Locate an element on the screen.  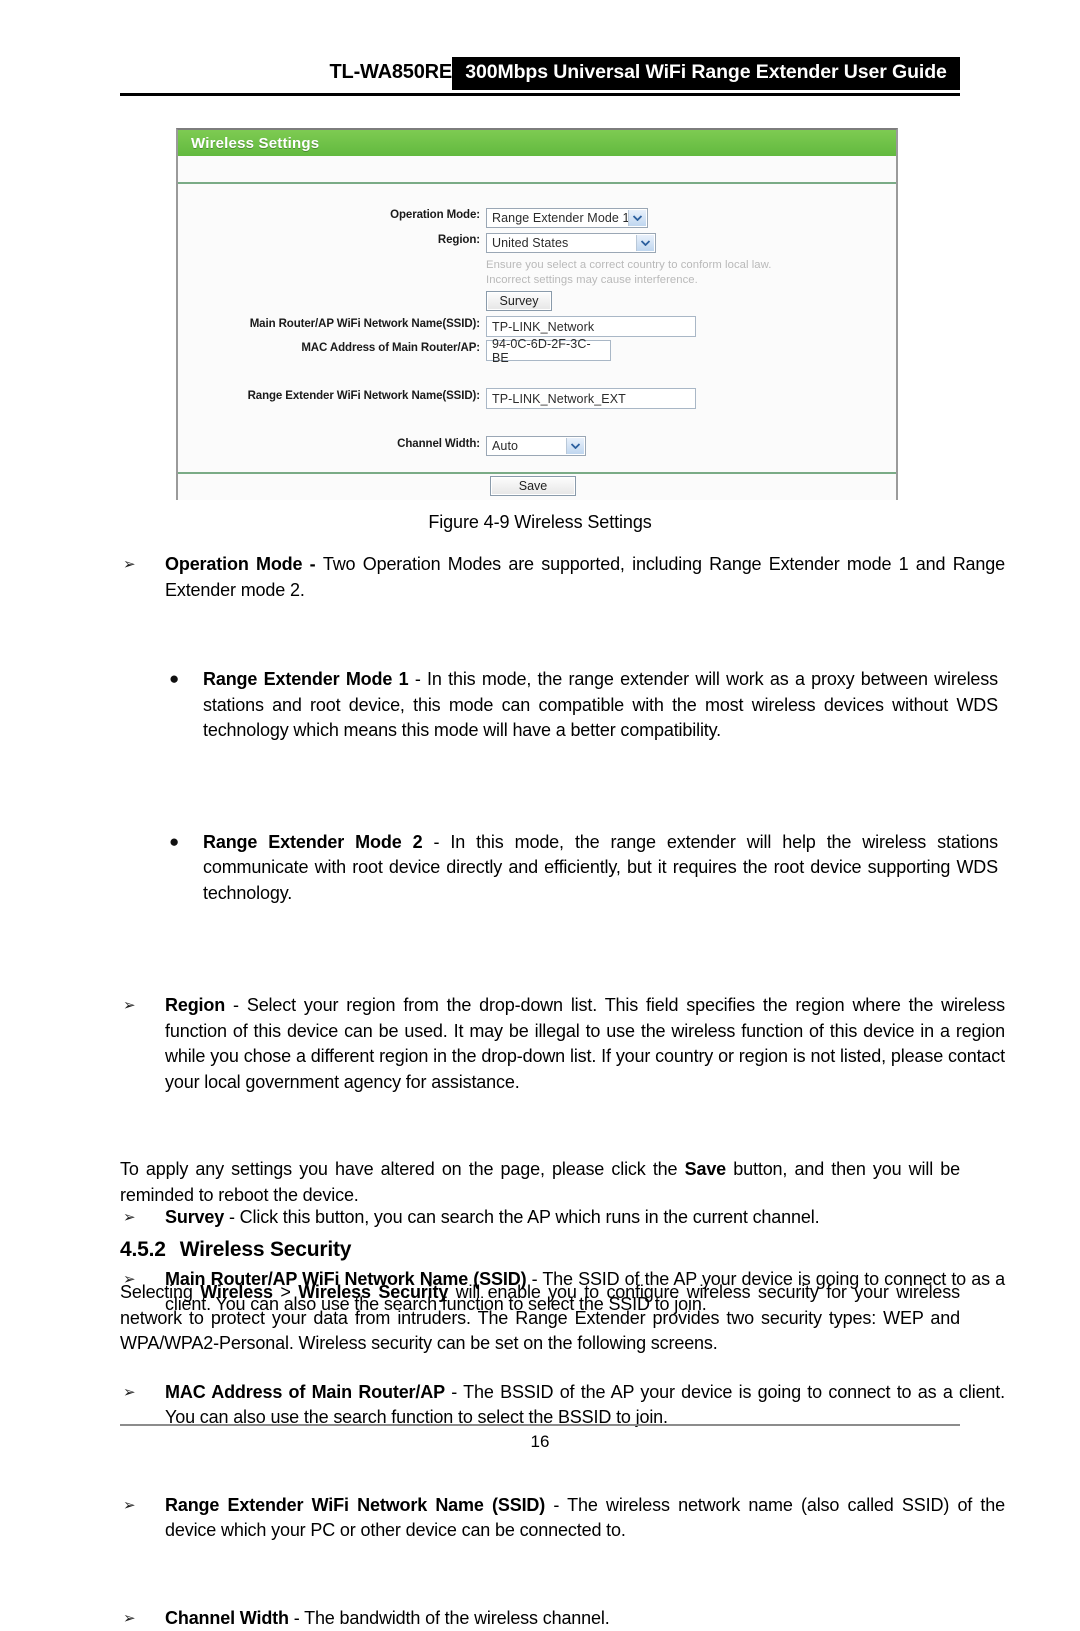
operation-mode-select: Range Extender Mode 1 is located at coordinates (567, 218).